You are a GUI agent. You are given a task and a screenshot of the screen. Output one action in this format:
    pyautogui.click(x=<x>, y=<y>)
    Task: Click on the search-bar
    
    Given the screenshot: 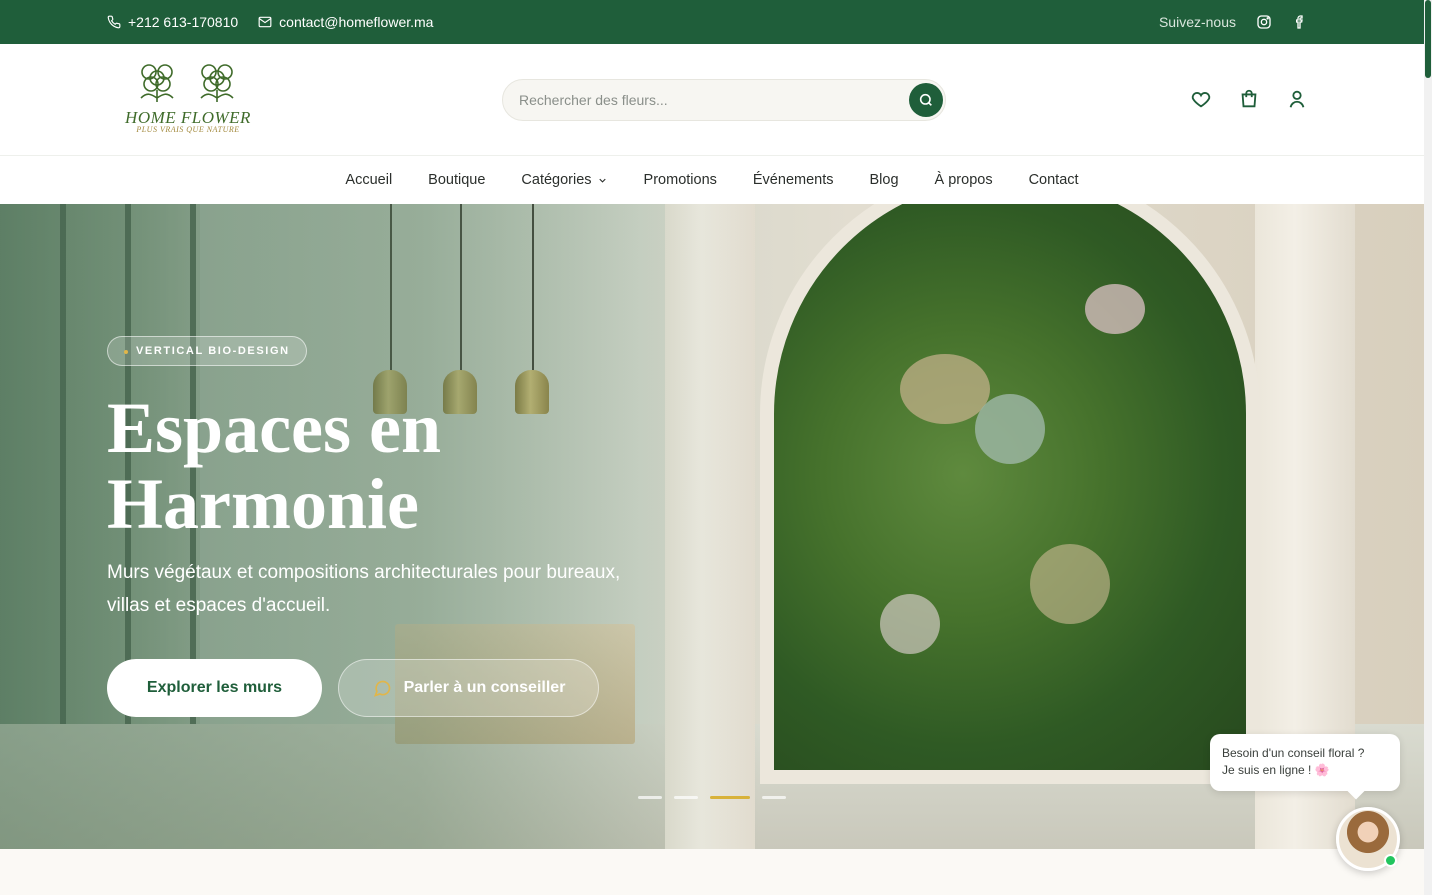 What is the action you would take?
    pyautogui.click(x=724, y=100)
    